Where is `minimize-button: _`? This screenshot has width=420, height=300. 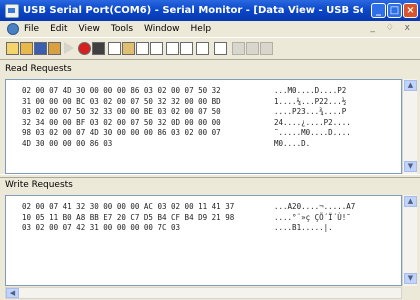
minimize-button: _ is located at coordinates (378, 10).